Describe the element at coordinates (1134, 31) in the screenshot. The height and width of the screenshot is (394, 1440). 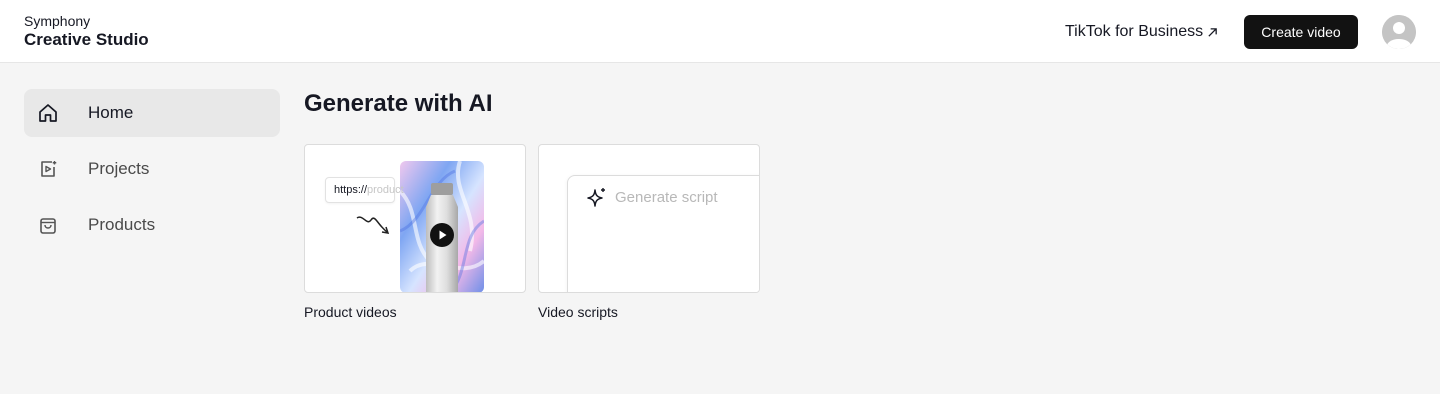
I see `business-link-label: TikTok for Business` at that location.